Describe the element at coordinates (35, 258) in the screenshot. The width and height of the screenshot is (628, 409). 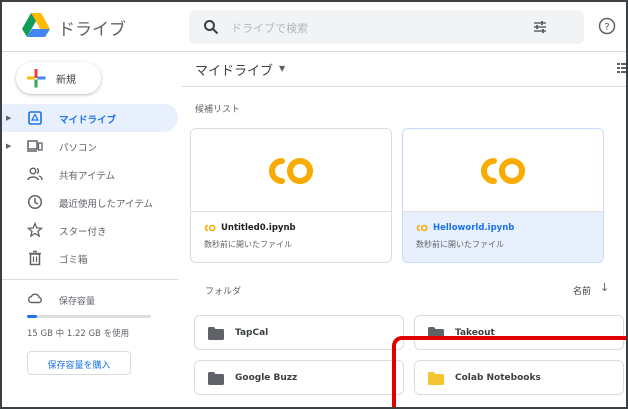
I see `trash-icon` at that location.